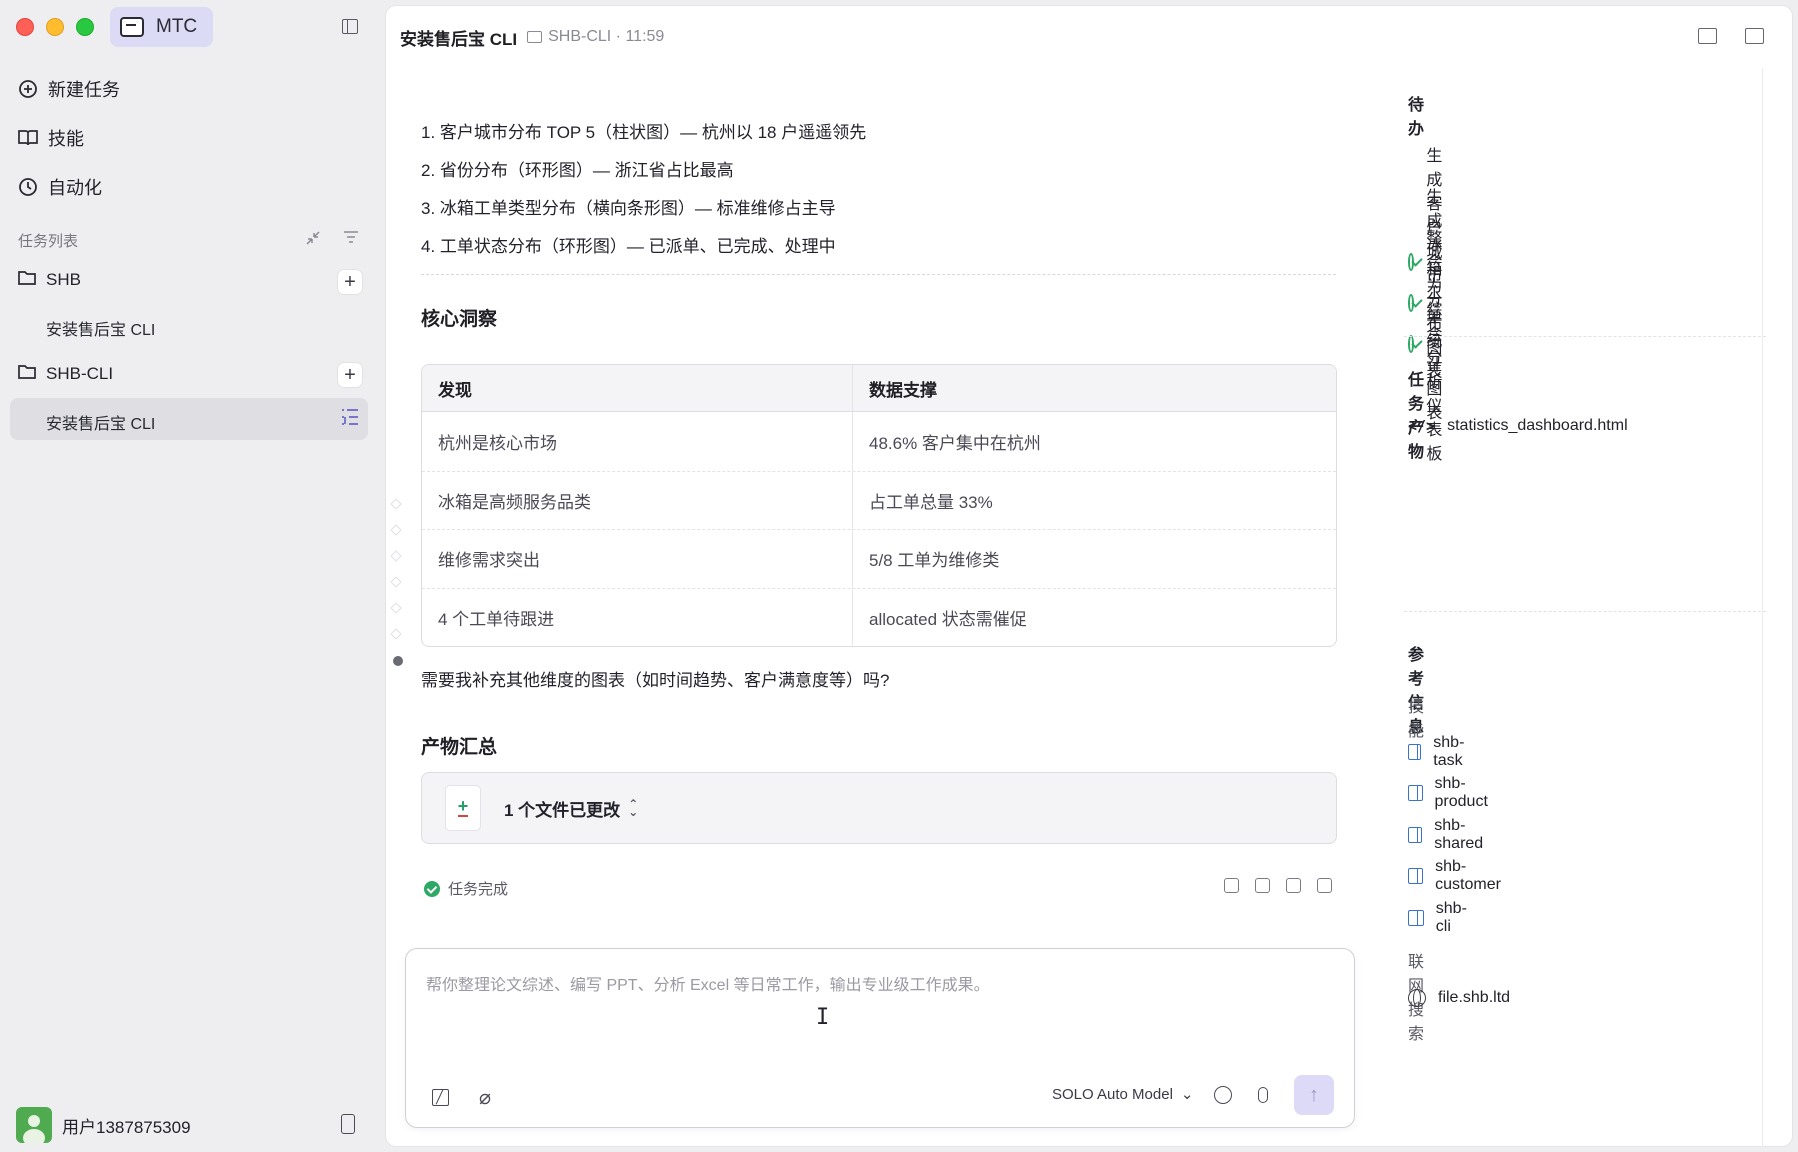  What do you see at coordinates (459, 747) in the screenshot?
I see `artifacts-heading: 产物汇总` at bounding box center [459, 747].